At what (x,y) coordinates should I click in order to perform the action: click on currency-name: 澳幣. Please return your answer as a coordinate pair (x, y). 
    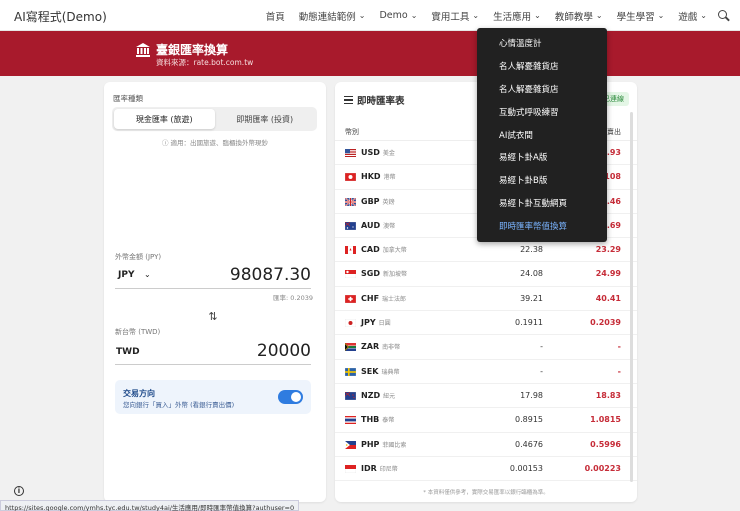
    Looking at the image, I should click on (389, 226).